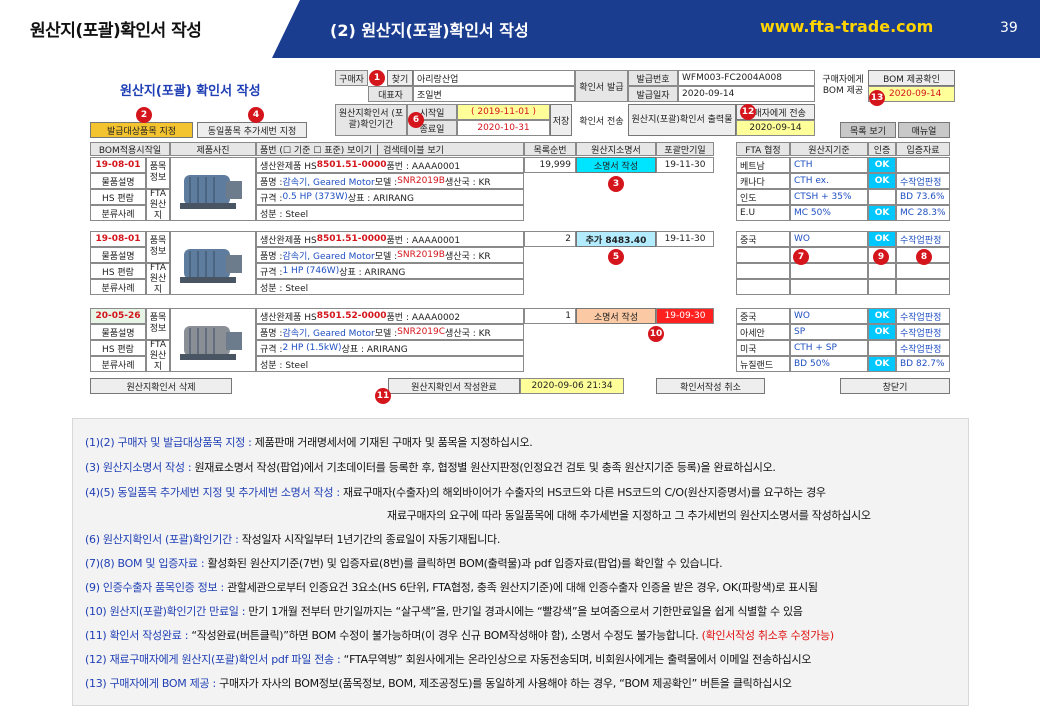 The width and height of the screenshot is (1040, 720). I want to click on motor-image, so click(211, 266).